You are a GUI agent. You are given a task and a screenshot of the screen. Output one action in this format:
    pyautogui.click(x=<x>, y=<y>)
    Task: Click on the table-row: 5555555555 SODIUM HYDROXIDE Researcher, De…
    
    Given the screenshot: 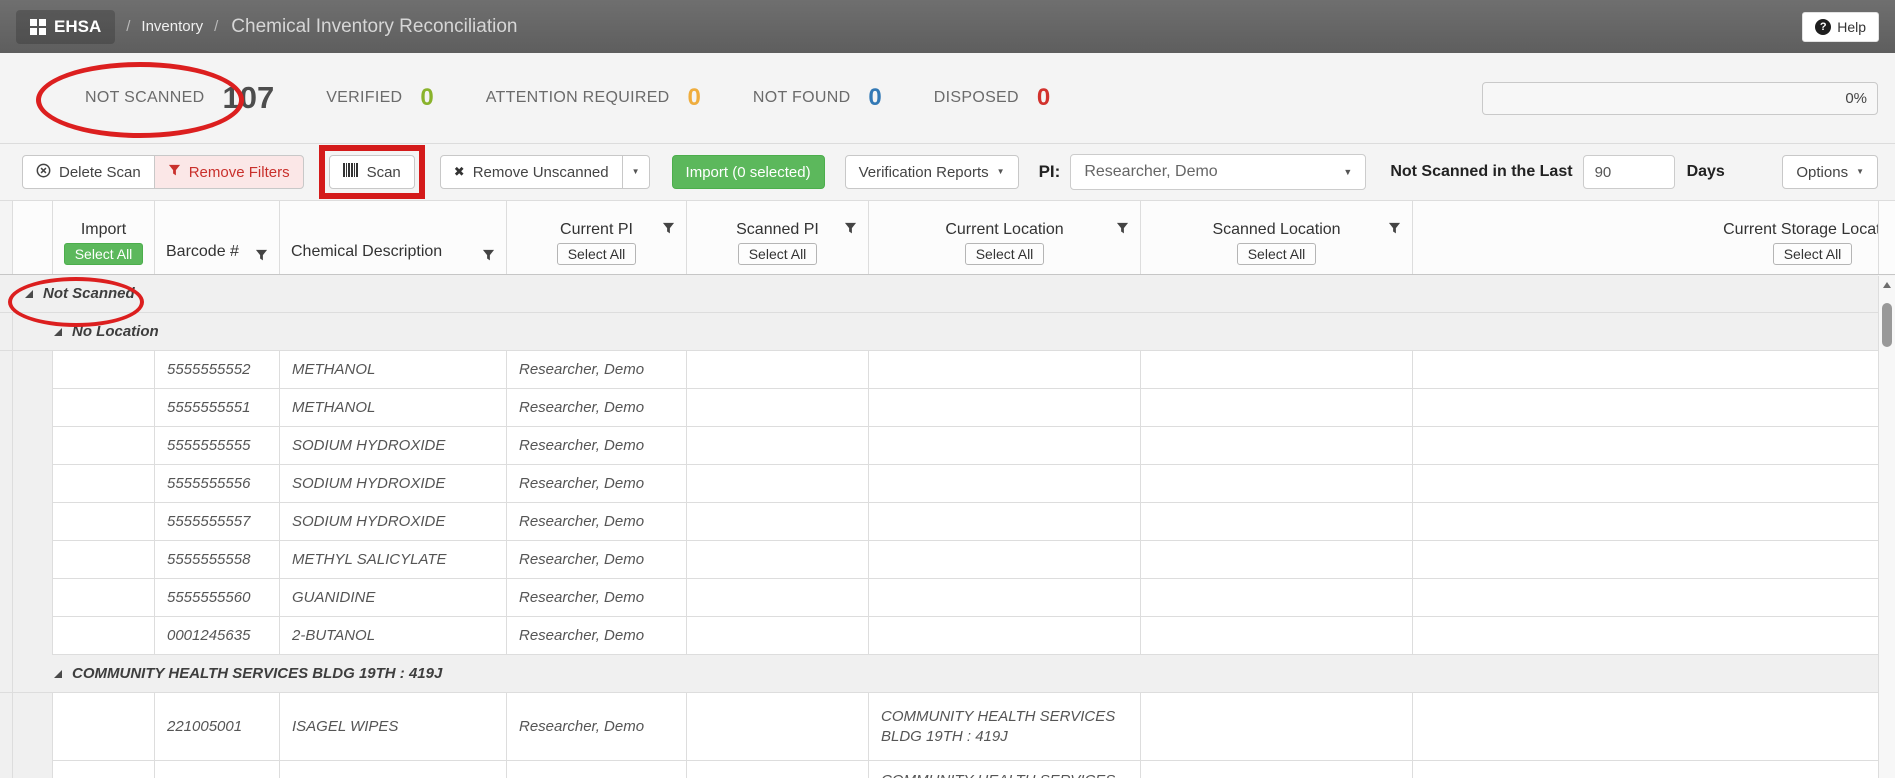 What is the action you would take?
    pyautogui.click(x=939, y=446)
    